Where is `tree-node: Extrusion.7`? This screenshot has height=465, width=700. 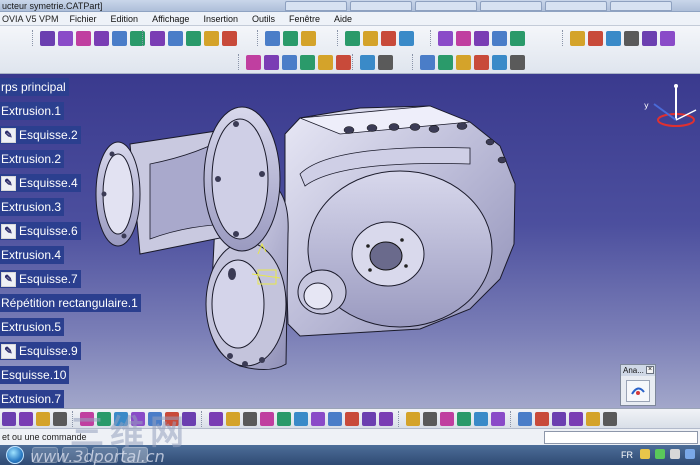 tree-node: Extrusion.7 is located at coordinates (32, 399).